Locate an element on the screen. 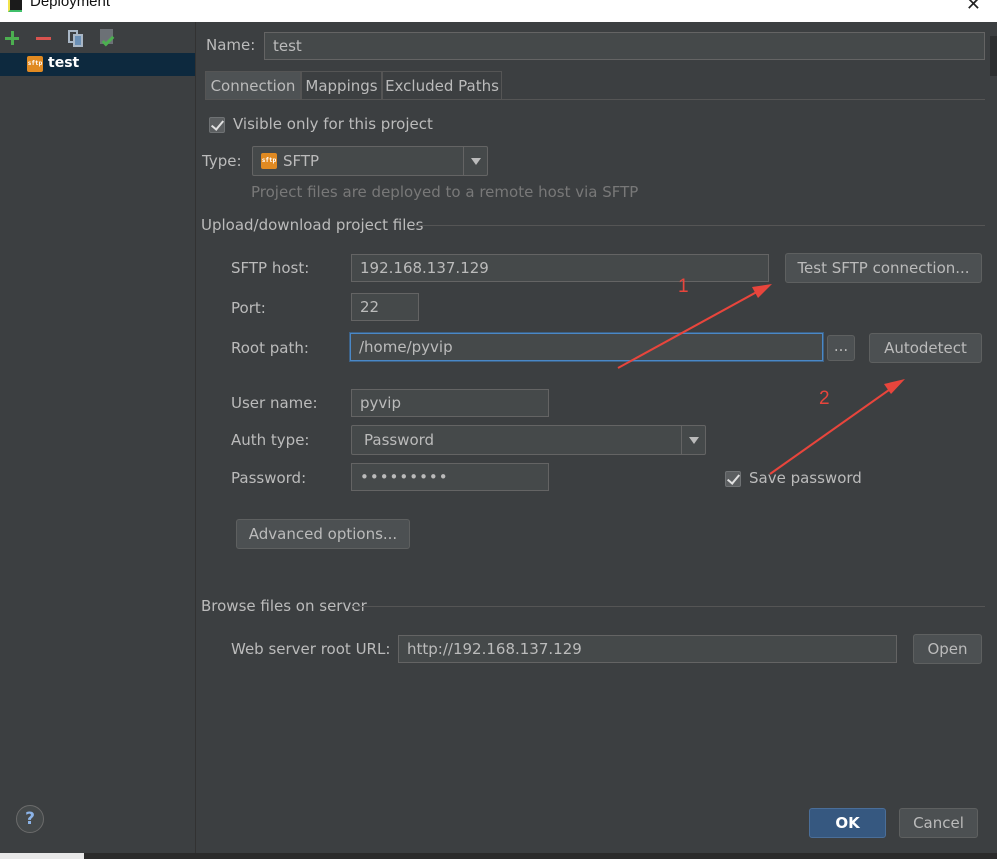  auth-type-dropdown: Password is located at coordinates (528, 440).